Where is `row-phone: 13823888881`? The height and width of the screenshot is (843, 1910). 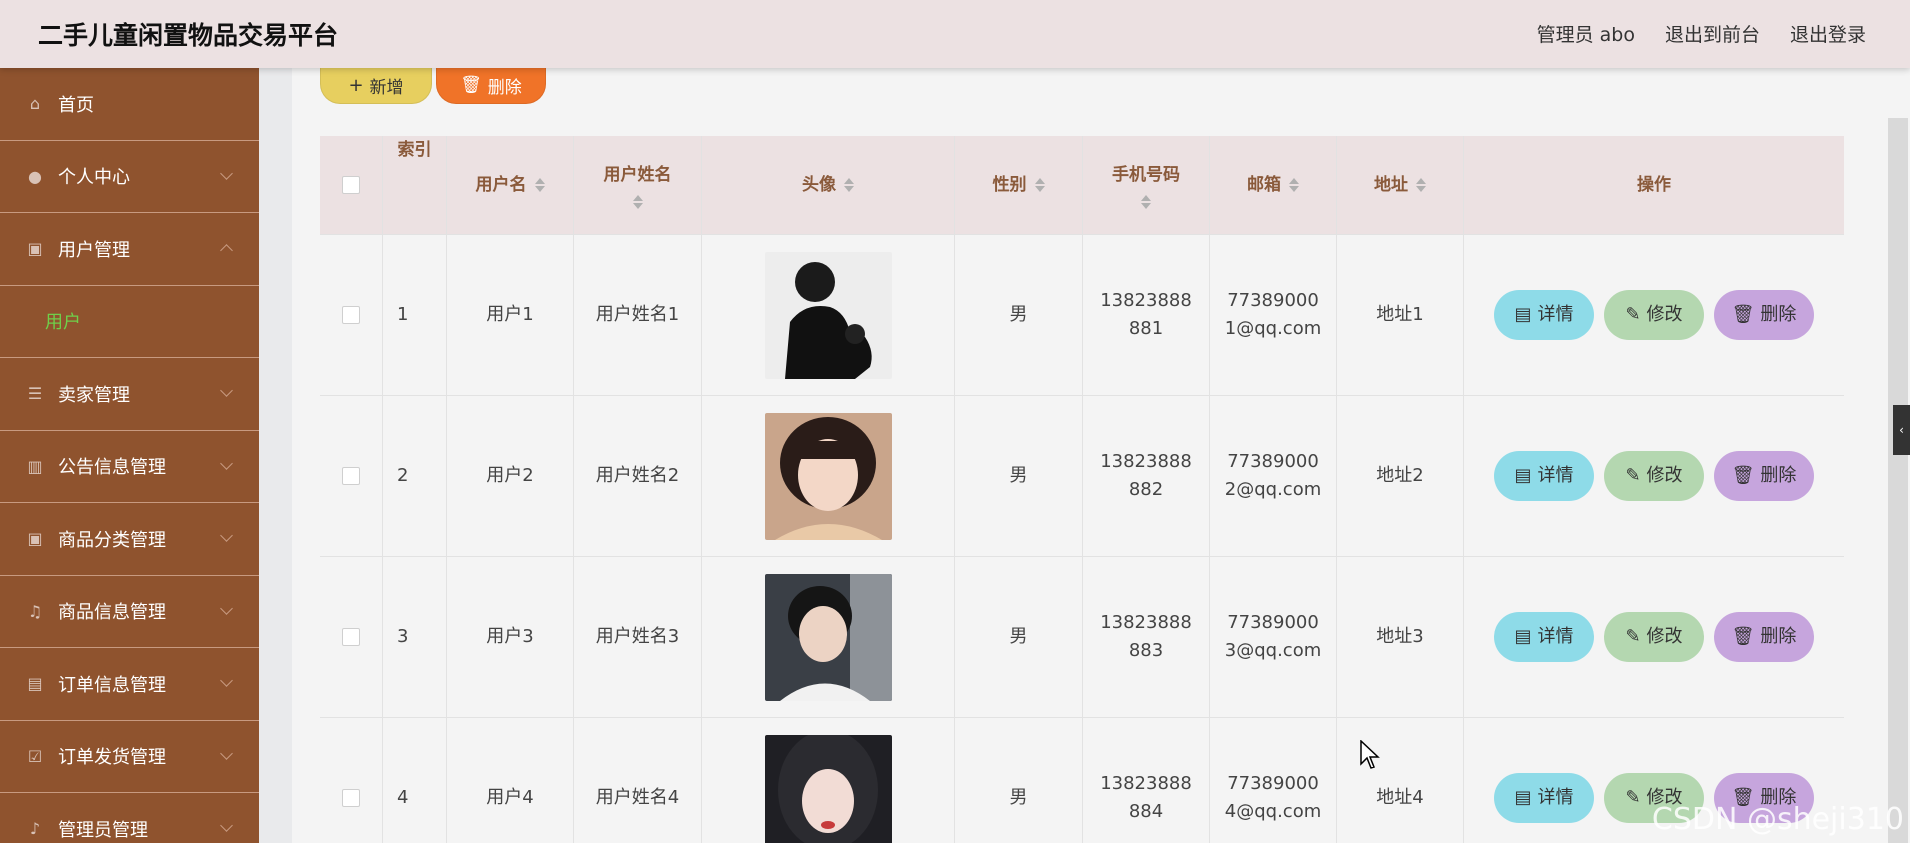 row-phone: 13823888881 is located at coordinates (1146, 315).